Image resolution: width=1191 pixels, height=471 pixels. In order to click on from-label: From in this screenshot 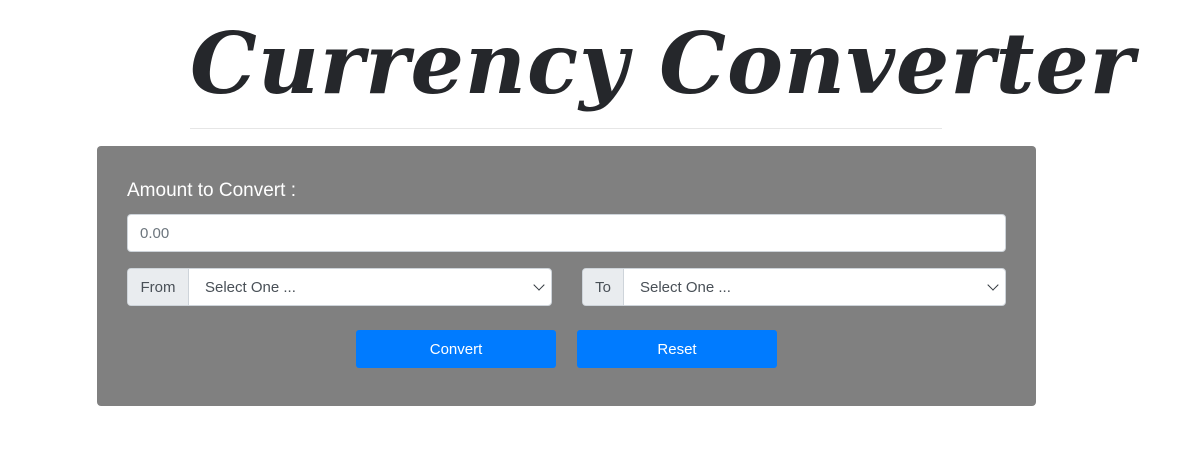, I will do `click(158, 287)`.